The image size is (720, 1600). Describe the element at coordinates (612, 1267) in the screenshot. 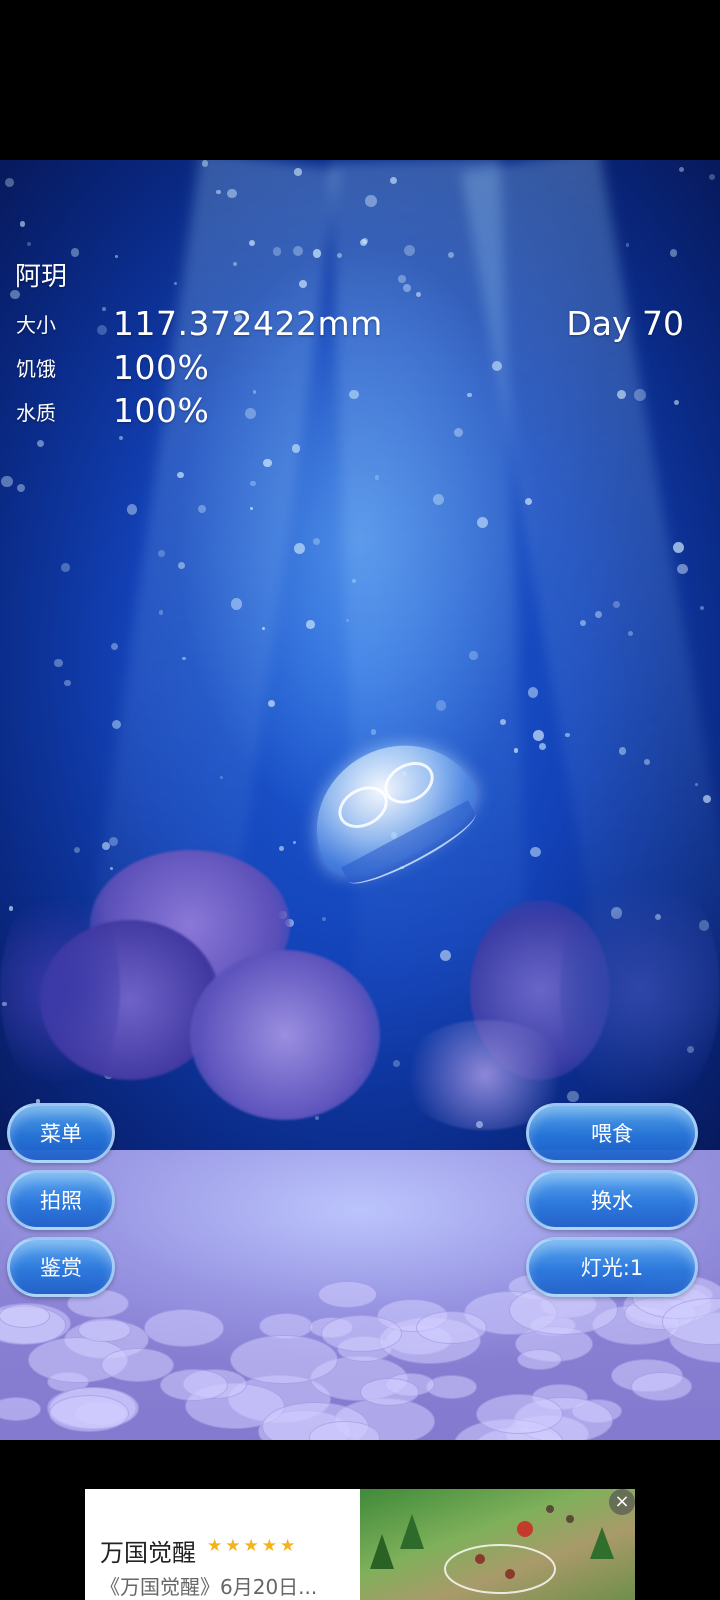

I see `light-button: 灯光:1` at that location.